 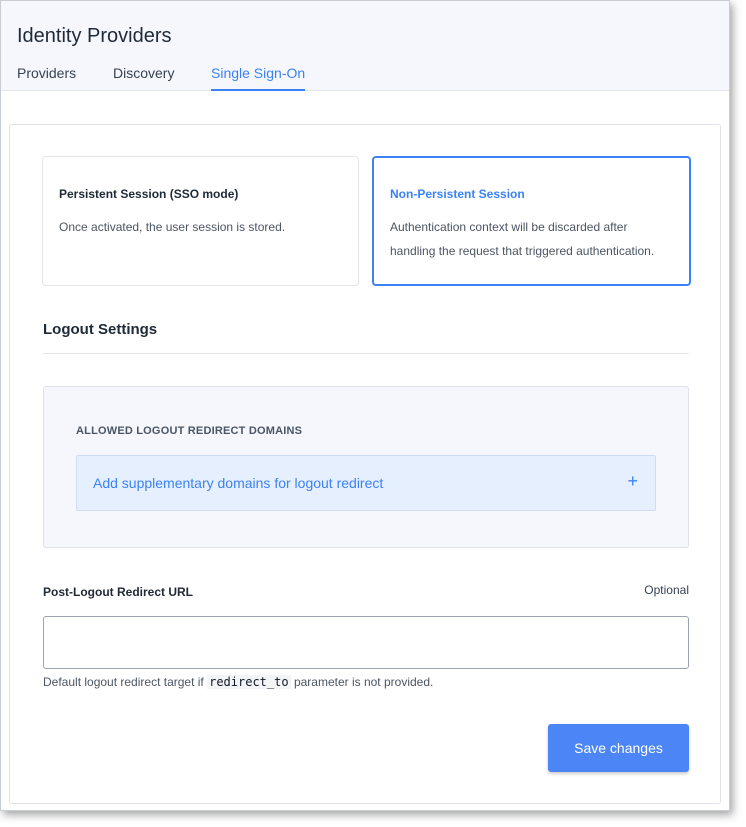 I want to click on page-title: Identity Providers, so click(x=94, y=36).